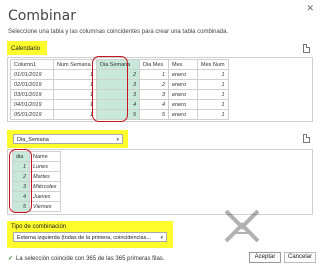 This screenshot has width=320, height=276. I want to click on table-cell: 03/01/2019, so click(32, 94).